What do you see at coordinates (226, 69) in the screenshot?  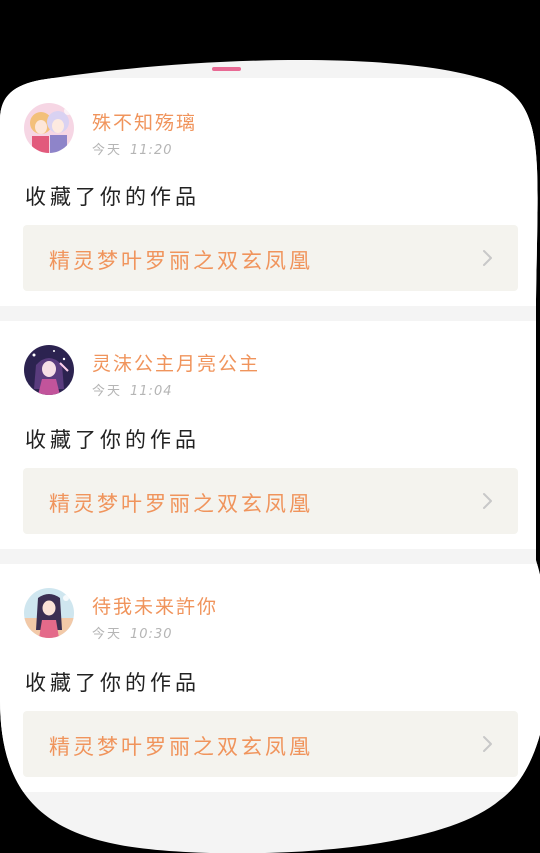 I see `active-tab-indicator` at bounding box center [226, 69].